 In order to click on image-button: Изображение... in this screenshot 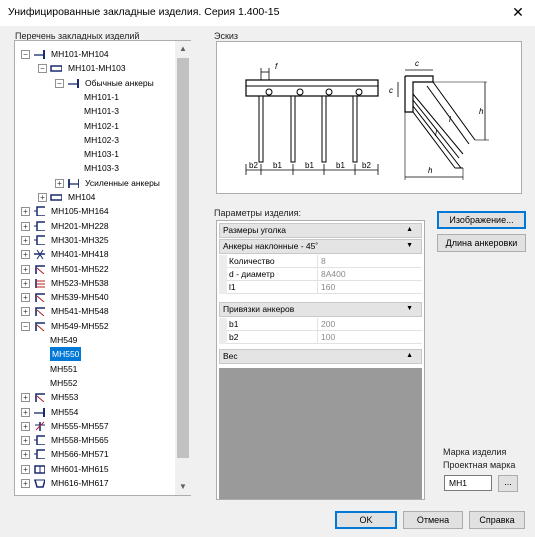, I will do `click(481, 220)`.